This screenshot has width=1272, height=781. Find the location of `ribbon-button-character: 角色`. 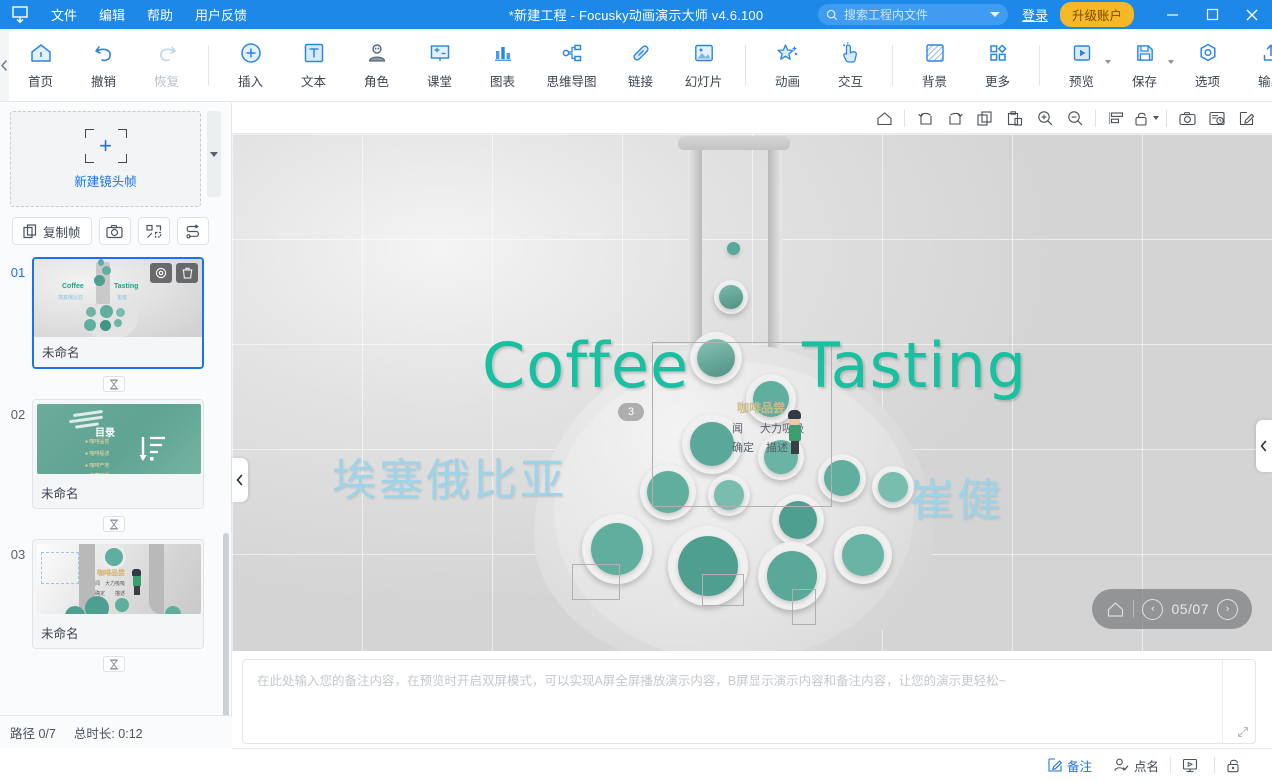

ribbon-button-character: 角色 is located at coordinates (376, 65).